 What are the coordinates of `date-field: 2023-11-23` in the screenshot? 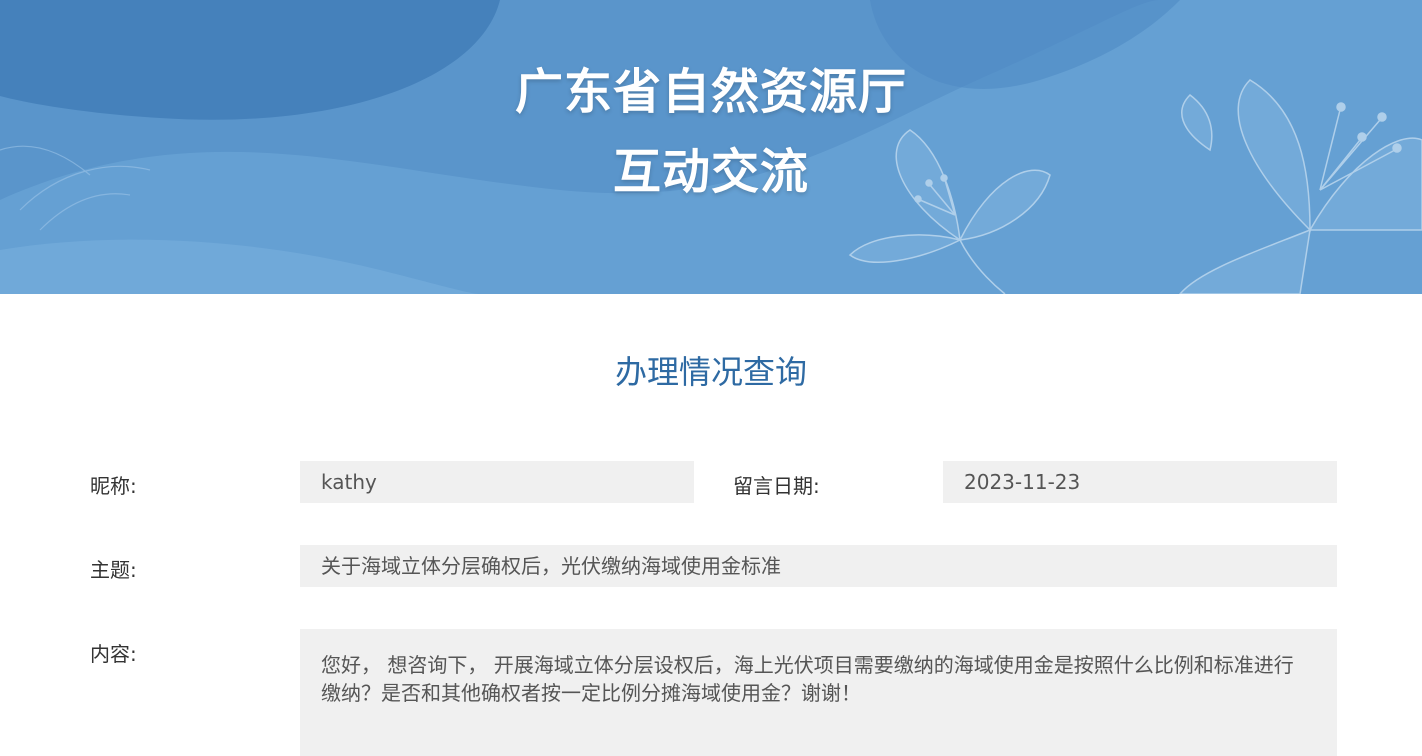 It's located at (1140, 482).